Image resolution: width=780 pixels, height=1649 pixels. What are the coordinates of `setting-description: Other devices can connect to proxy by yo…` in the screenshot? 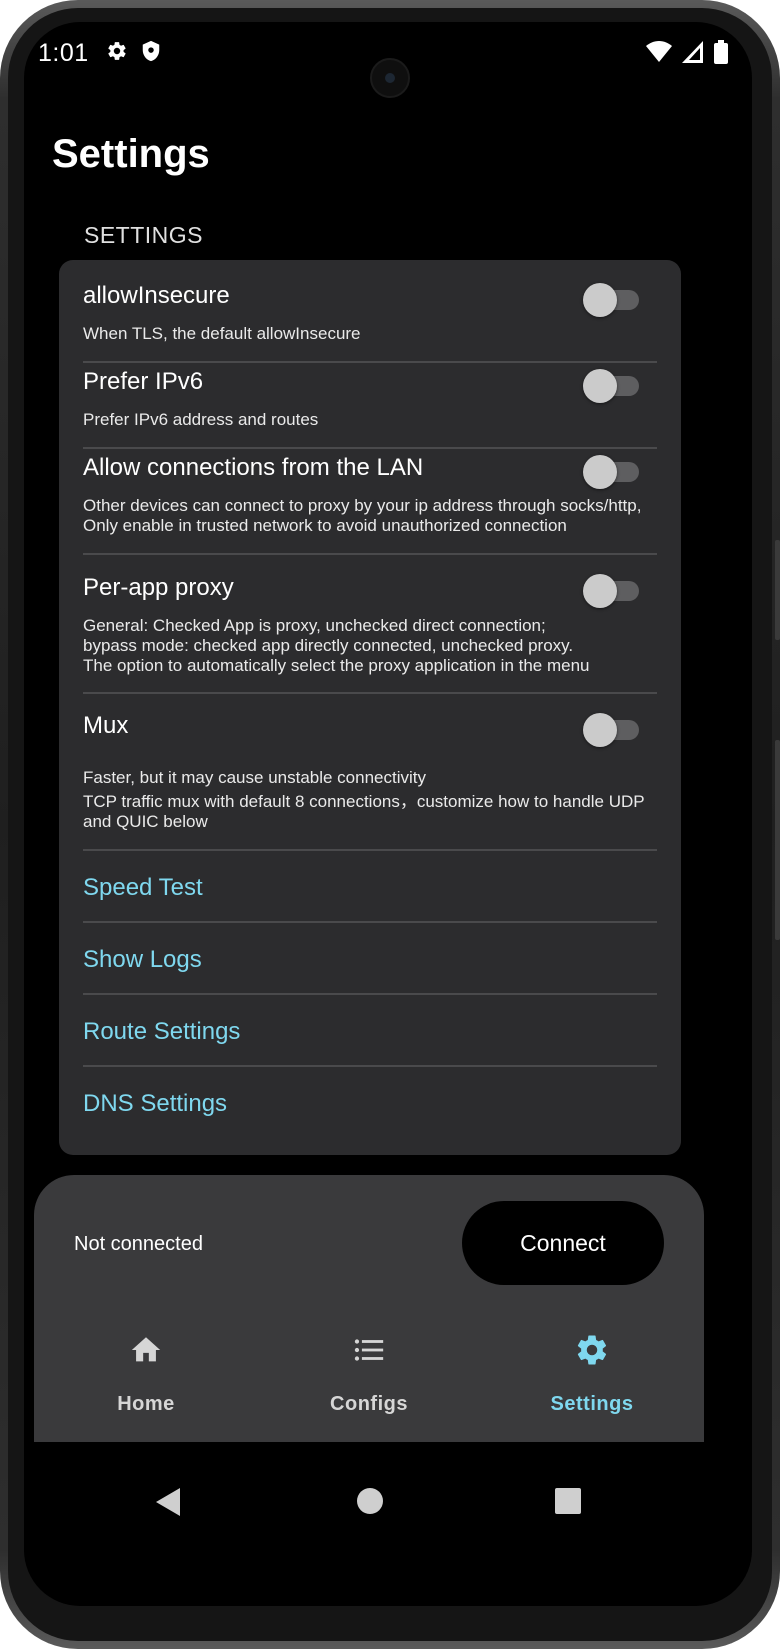 It's located at (362, 505).